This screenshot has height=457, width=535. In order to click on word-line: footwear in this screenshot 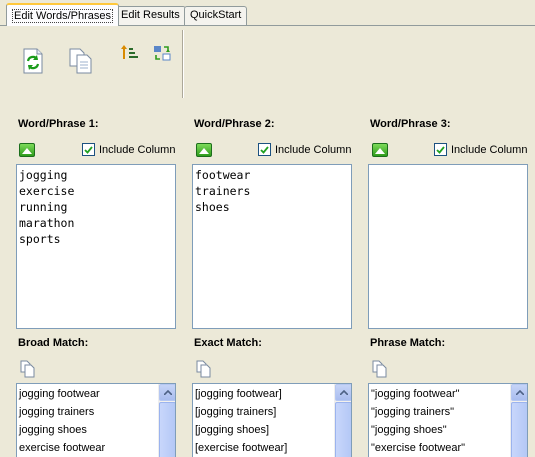, I will do `click(223, 175)`.